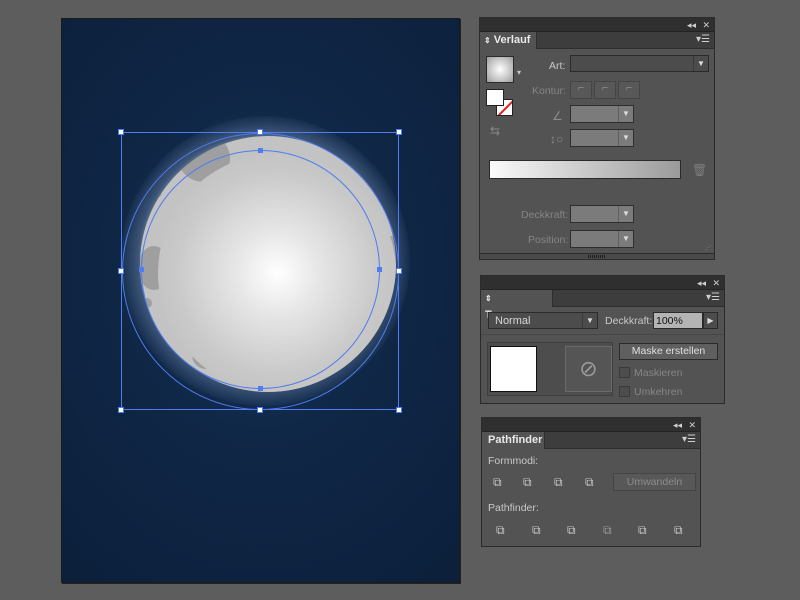 This screenshot has height=600, width=800. I want to click on unite-icon: ⧉, so click(497, 482).